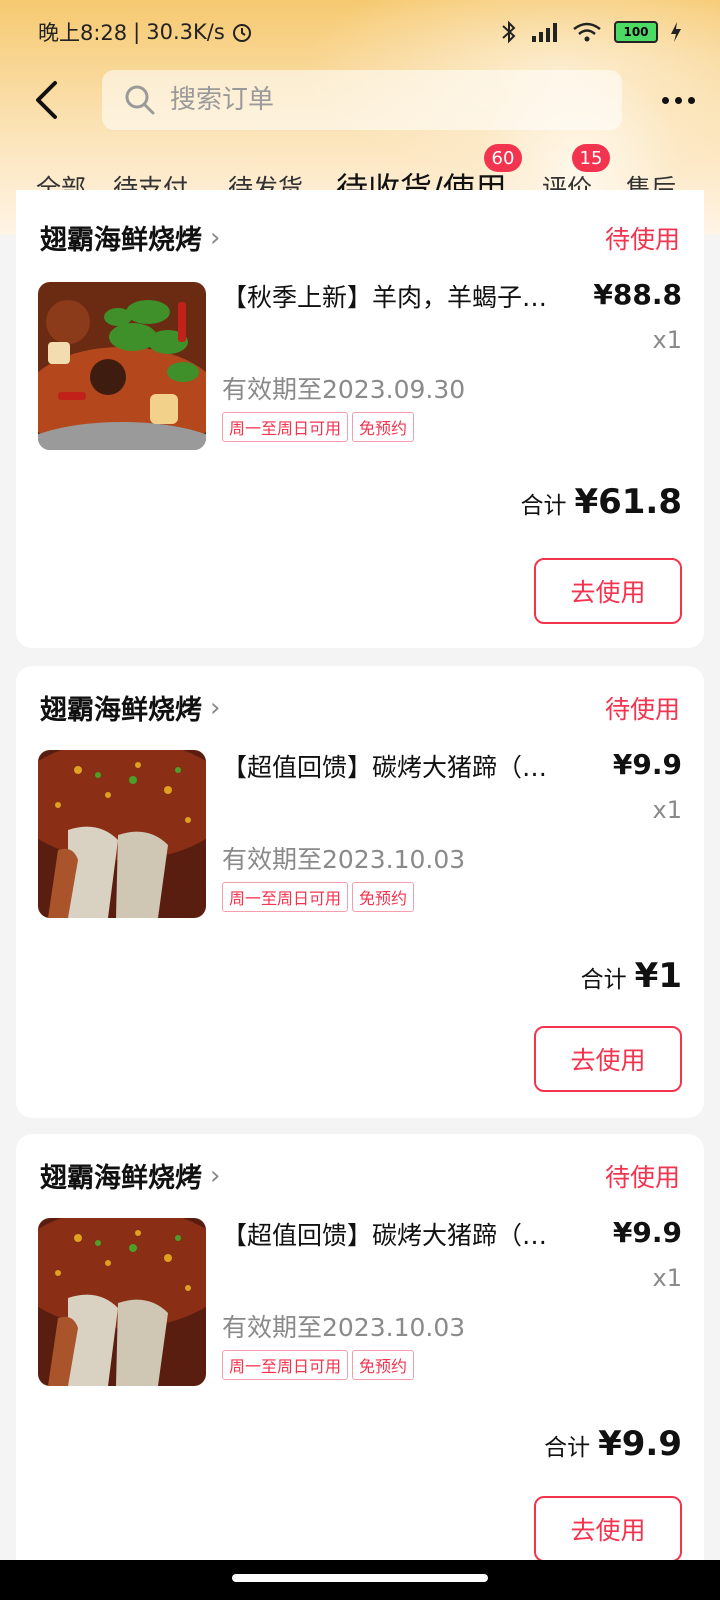 The height and width of the screenshot is (1600, 720). I want to click on tab-badge-review: 15, so click(591, 158).